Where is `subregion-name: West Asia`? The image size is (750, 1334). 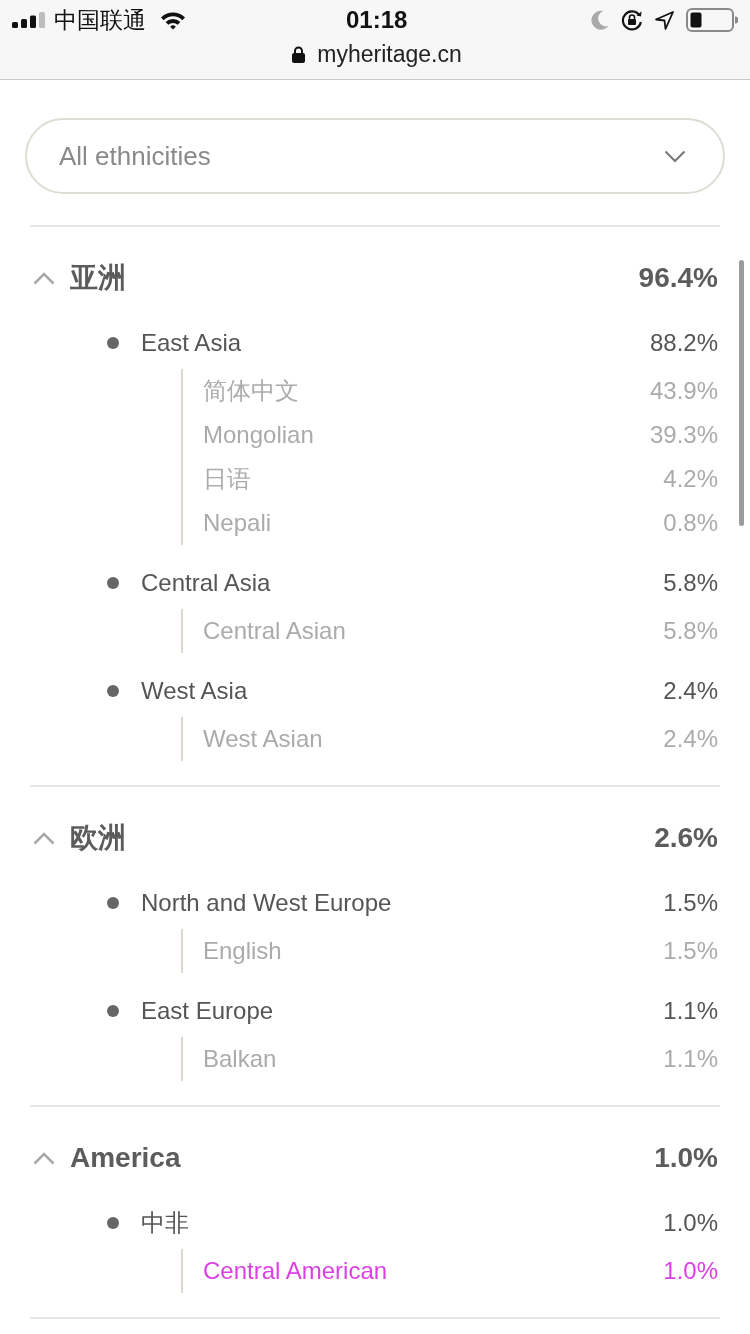 subregion-name: West Asia is located at coordinates (194, 691).